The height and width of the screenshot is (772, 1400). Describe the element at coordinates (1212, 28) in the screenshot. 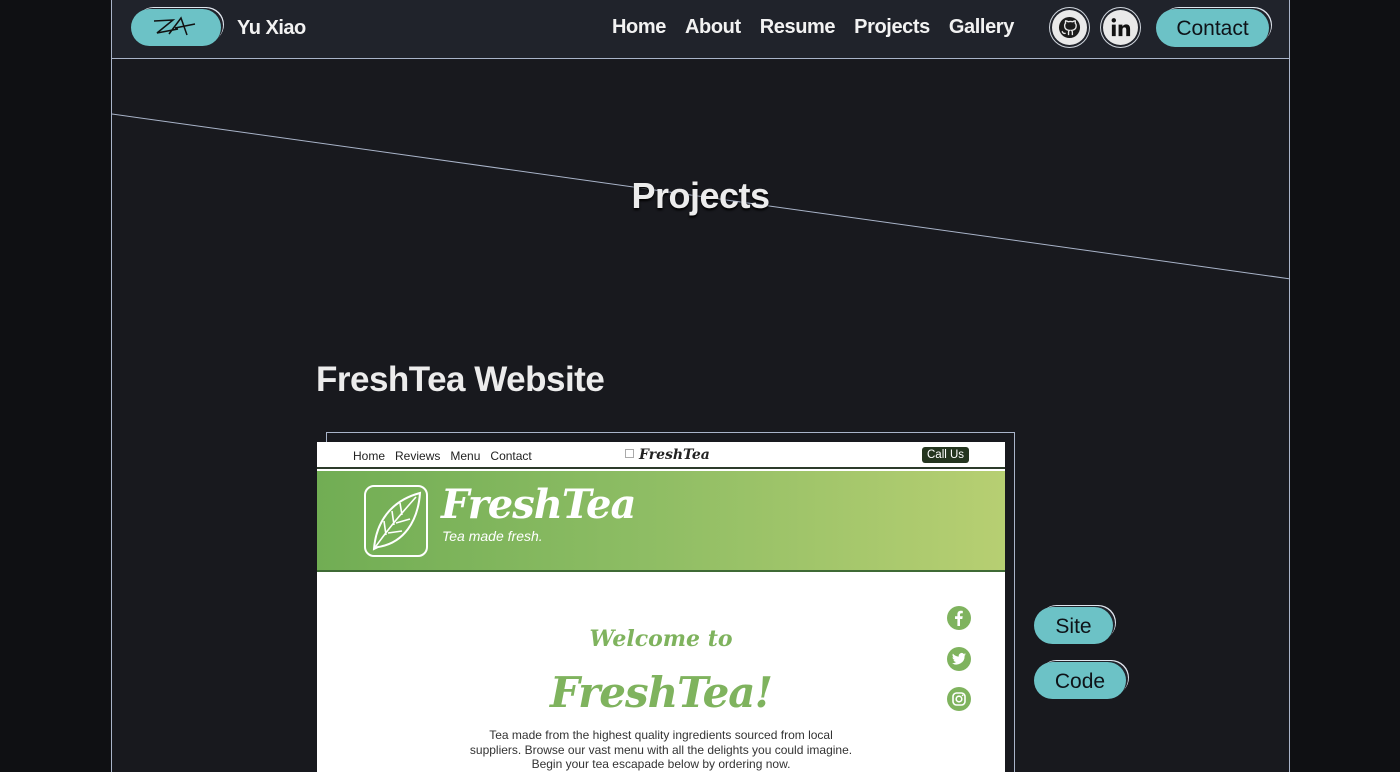

I see `contact-button: Contact` at that location.